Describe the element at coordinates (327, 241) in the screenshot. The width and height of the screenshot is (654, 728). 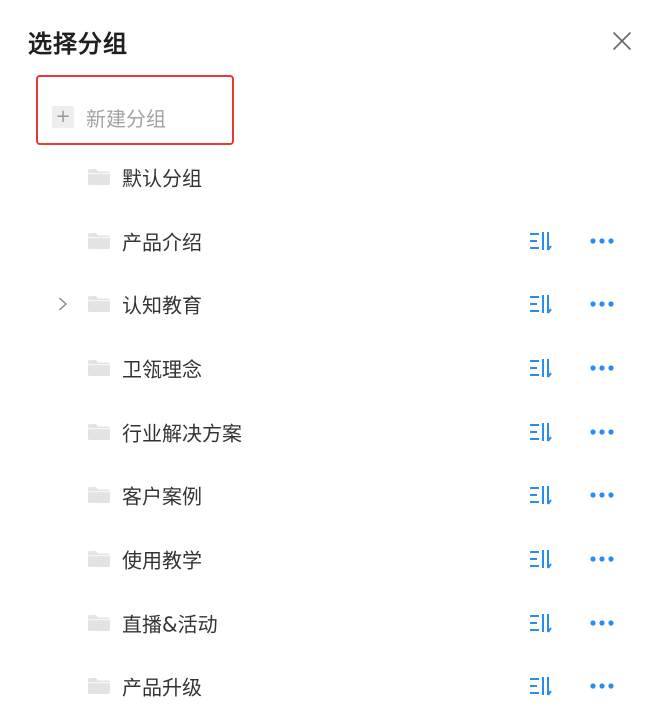
I see `group-item: 产品介绍` at that location.